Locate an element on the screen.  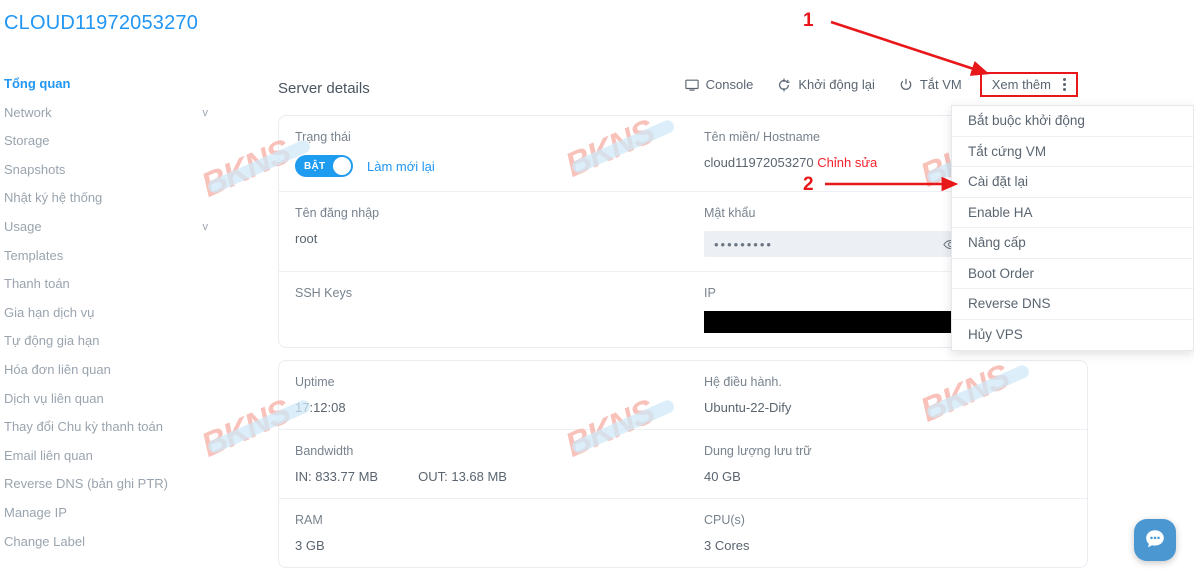
sidebar-item-thay-doi-chu-ky-thanh-toan: Thay đổi Chu kỳ thanh toán is located at coordinates (111, 427).